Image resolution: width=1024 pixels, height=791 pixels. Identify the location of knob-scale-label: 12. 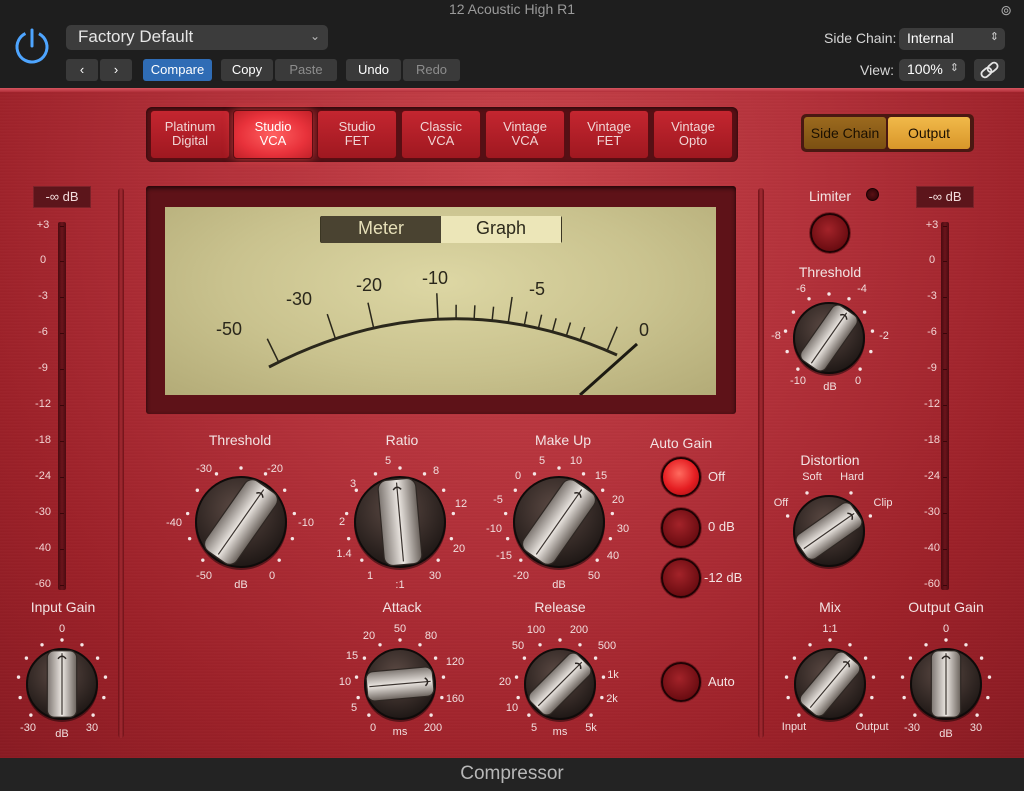
(461, 504).